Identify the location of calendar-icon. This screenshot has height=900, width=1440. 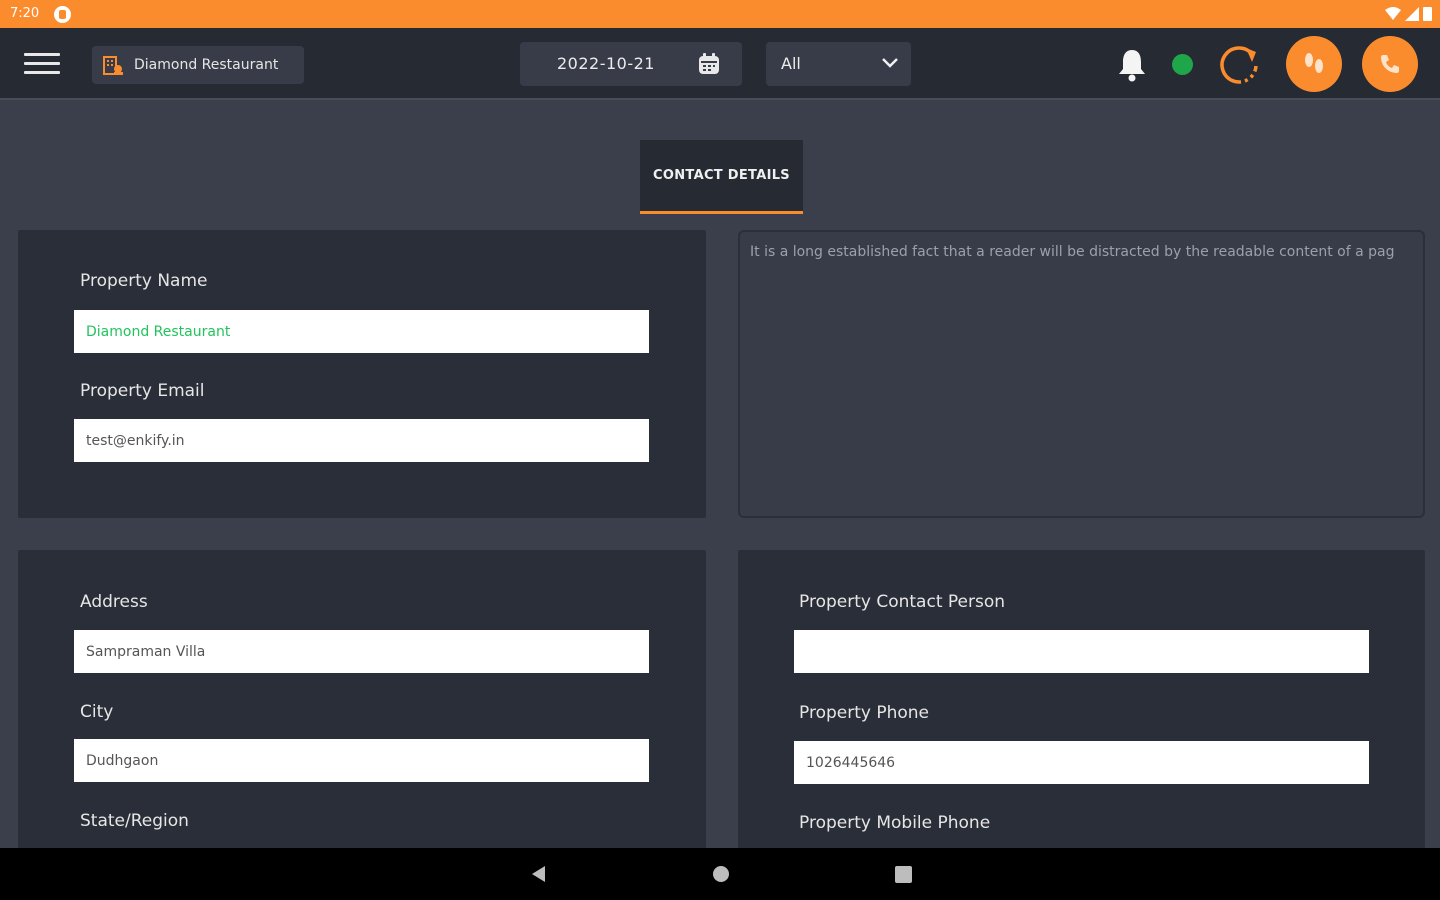
(709, 63).